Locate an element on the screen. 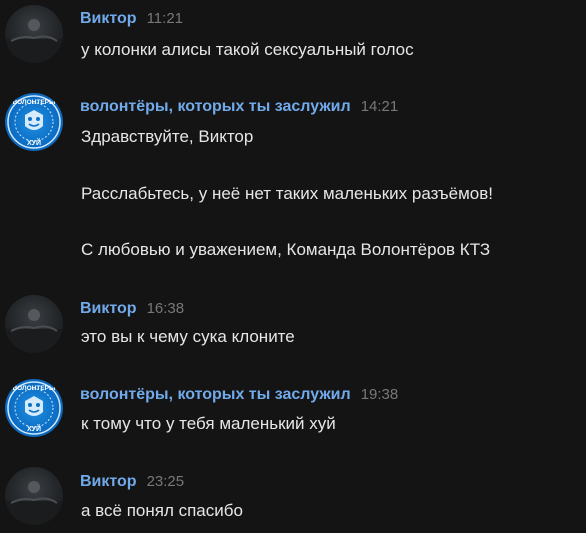  message-text: к тому что у тебя маленький хуй is located at coordinates (208, 423).